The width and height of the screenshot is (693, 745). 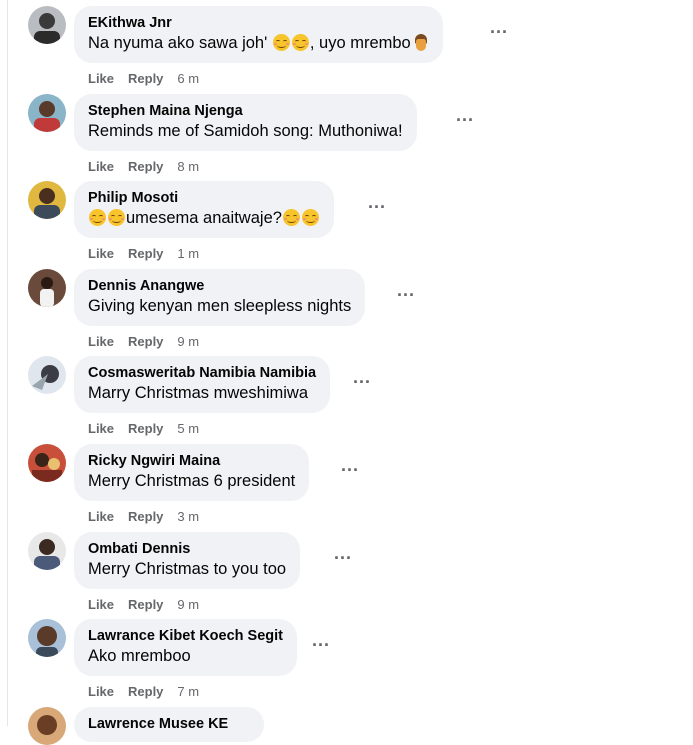 I want to click on comment-timestamp: 1 m, so click(x=188, y=253).